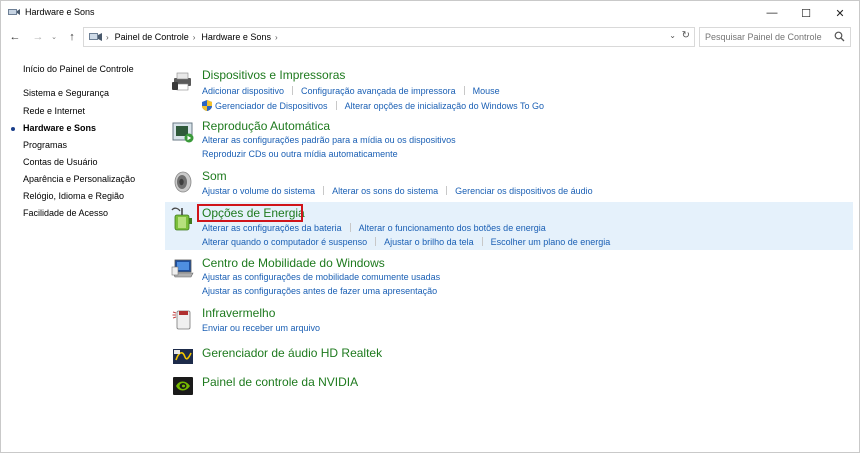 This screenshot has height=453, width=860. What do you see at coordinates (183, 132) in the screenshot?
I see `autoplay-icon` at bounding box center [183, 132].